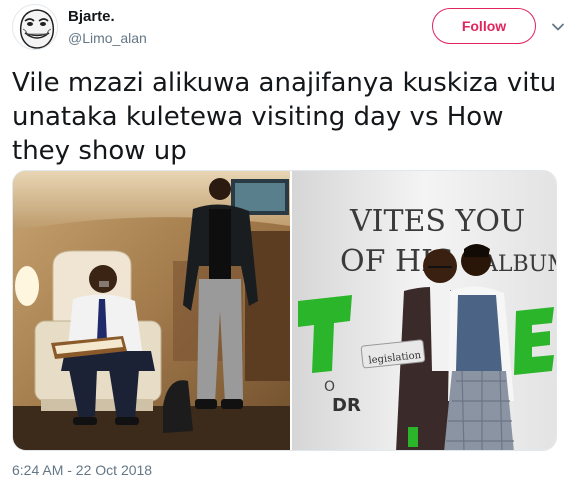 The height and width of the screenshot is (490, 570). Describe the element at coordinates (437, 221) in the screenshot. I see `poster-text-top: VITES YOU` at that location.